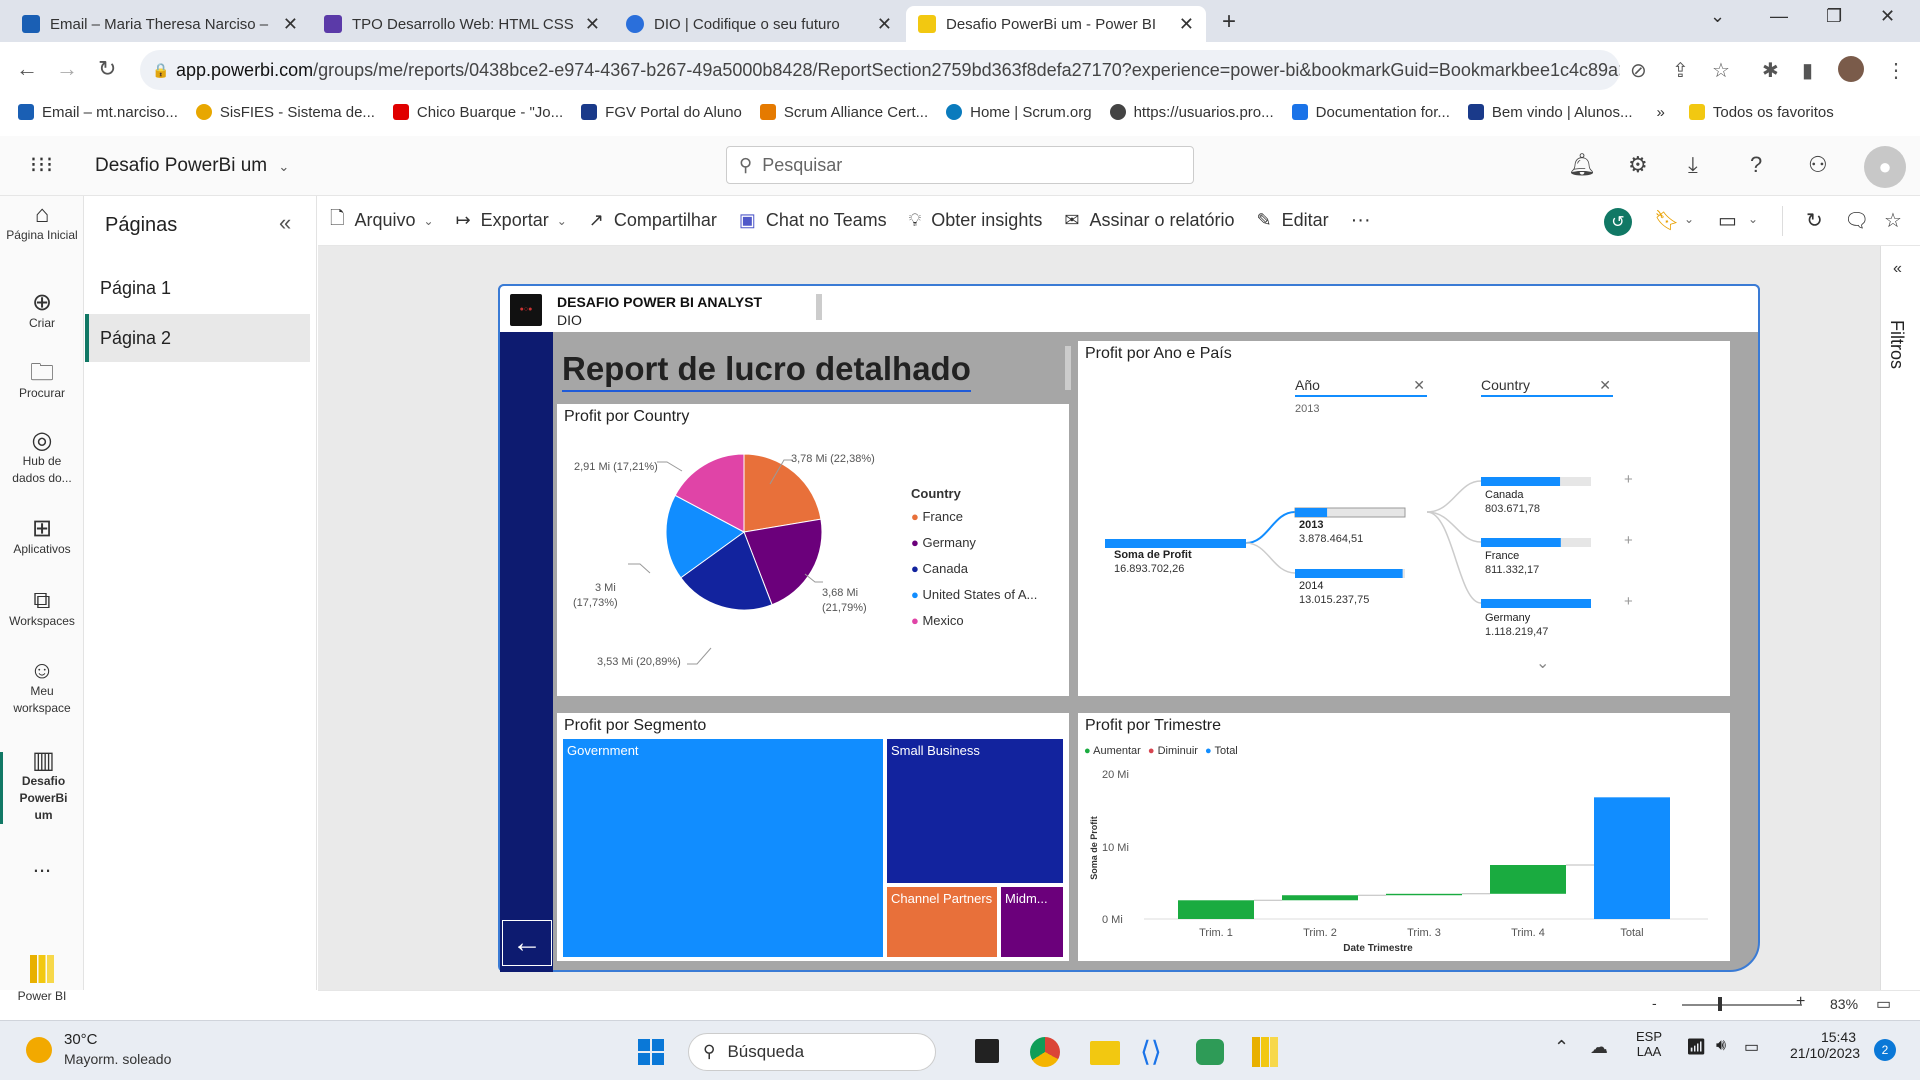 This screenshot has height=1080, width=1920. What do you see at coordinates (1649, 1044) in the screenshot?
I see `language-indicator: ESP LAA` at bounding box center [1649, 1044].